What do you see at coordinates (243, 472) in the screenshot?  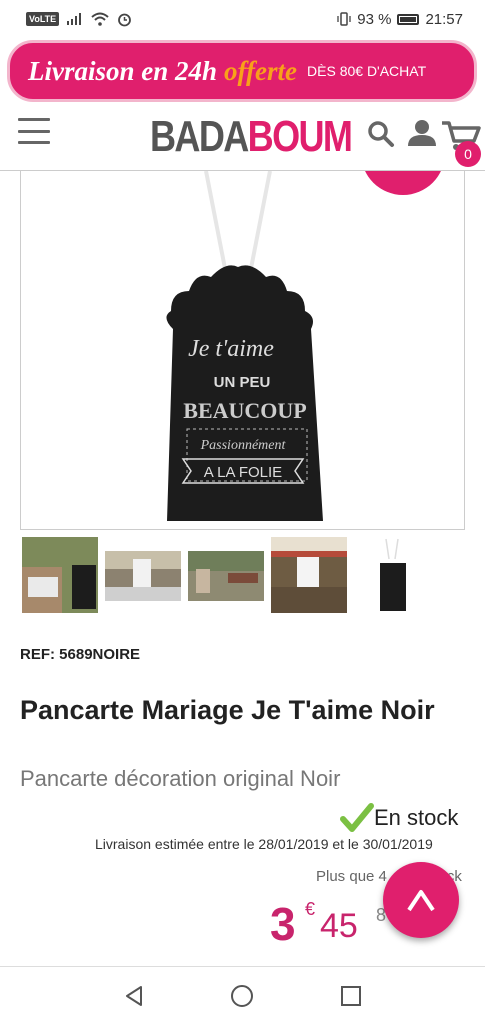 I see `sign-line-5: A LA FOLIE` at bounding box center [243, 472].